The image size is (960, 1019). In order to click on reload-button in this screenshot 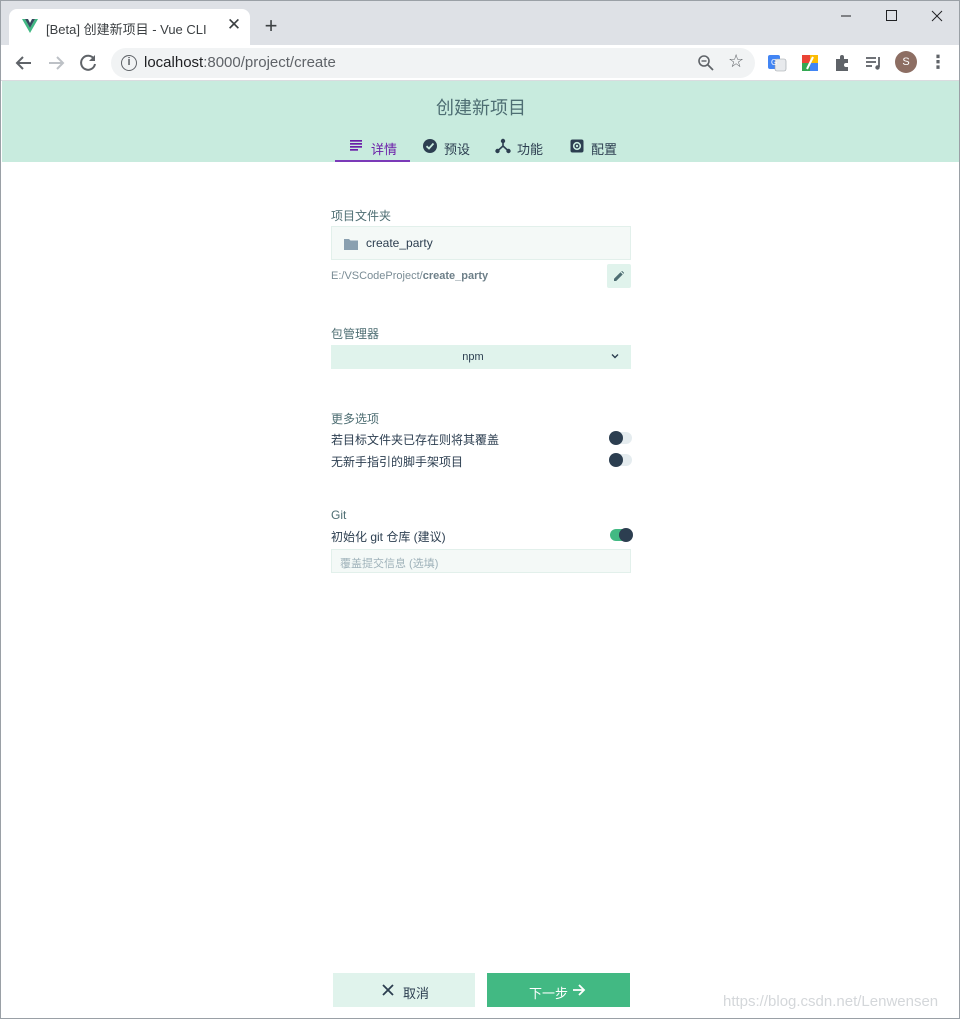, I will do `click(88, 63)`.